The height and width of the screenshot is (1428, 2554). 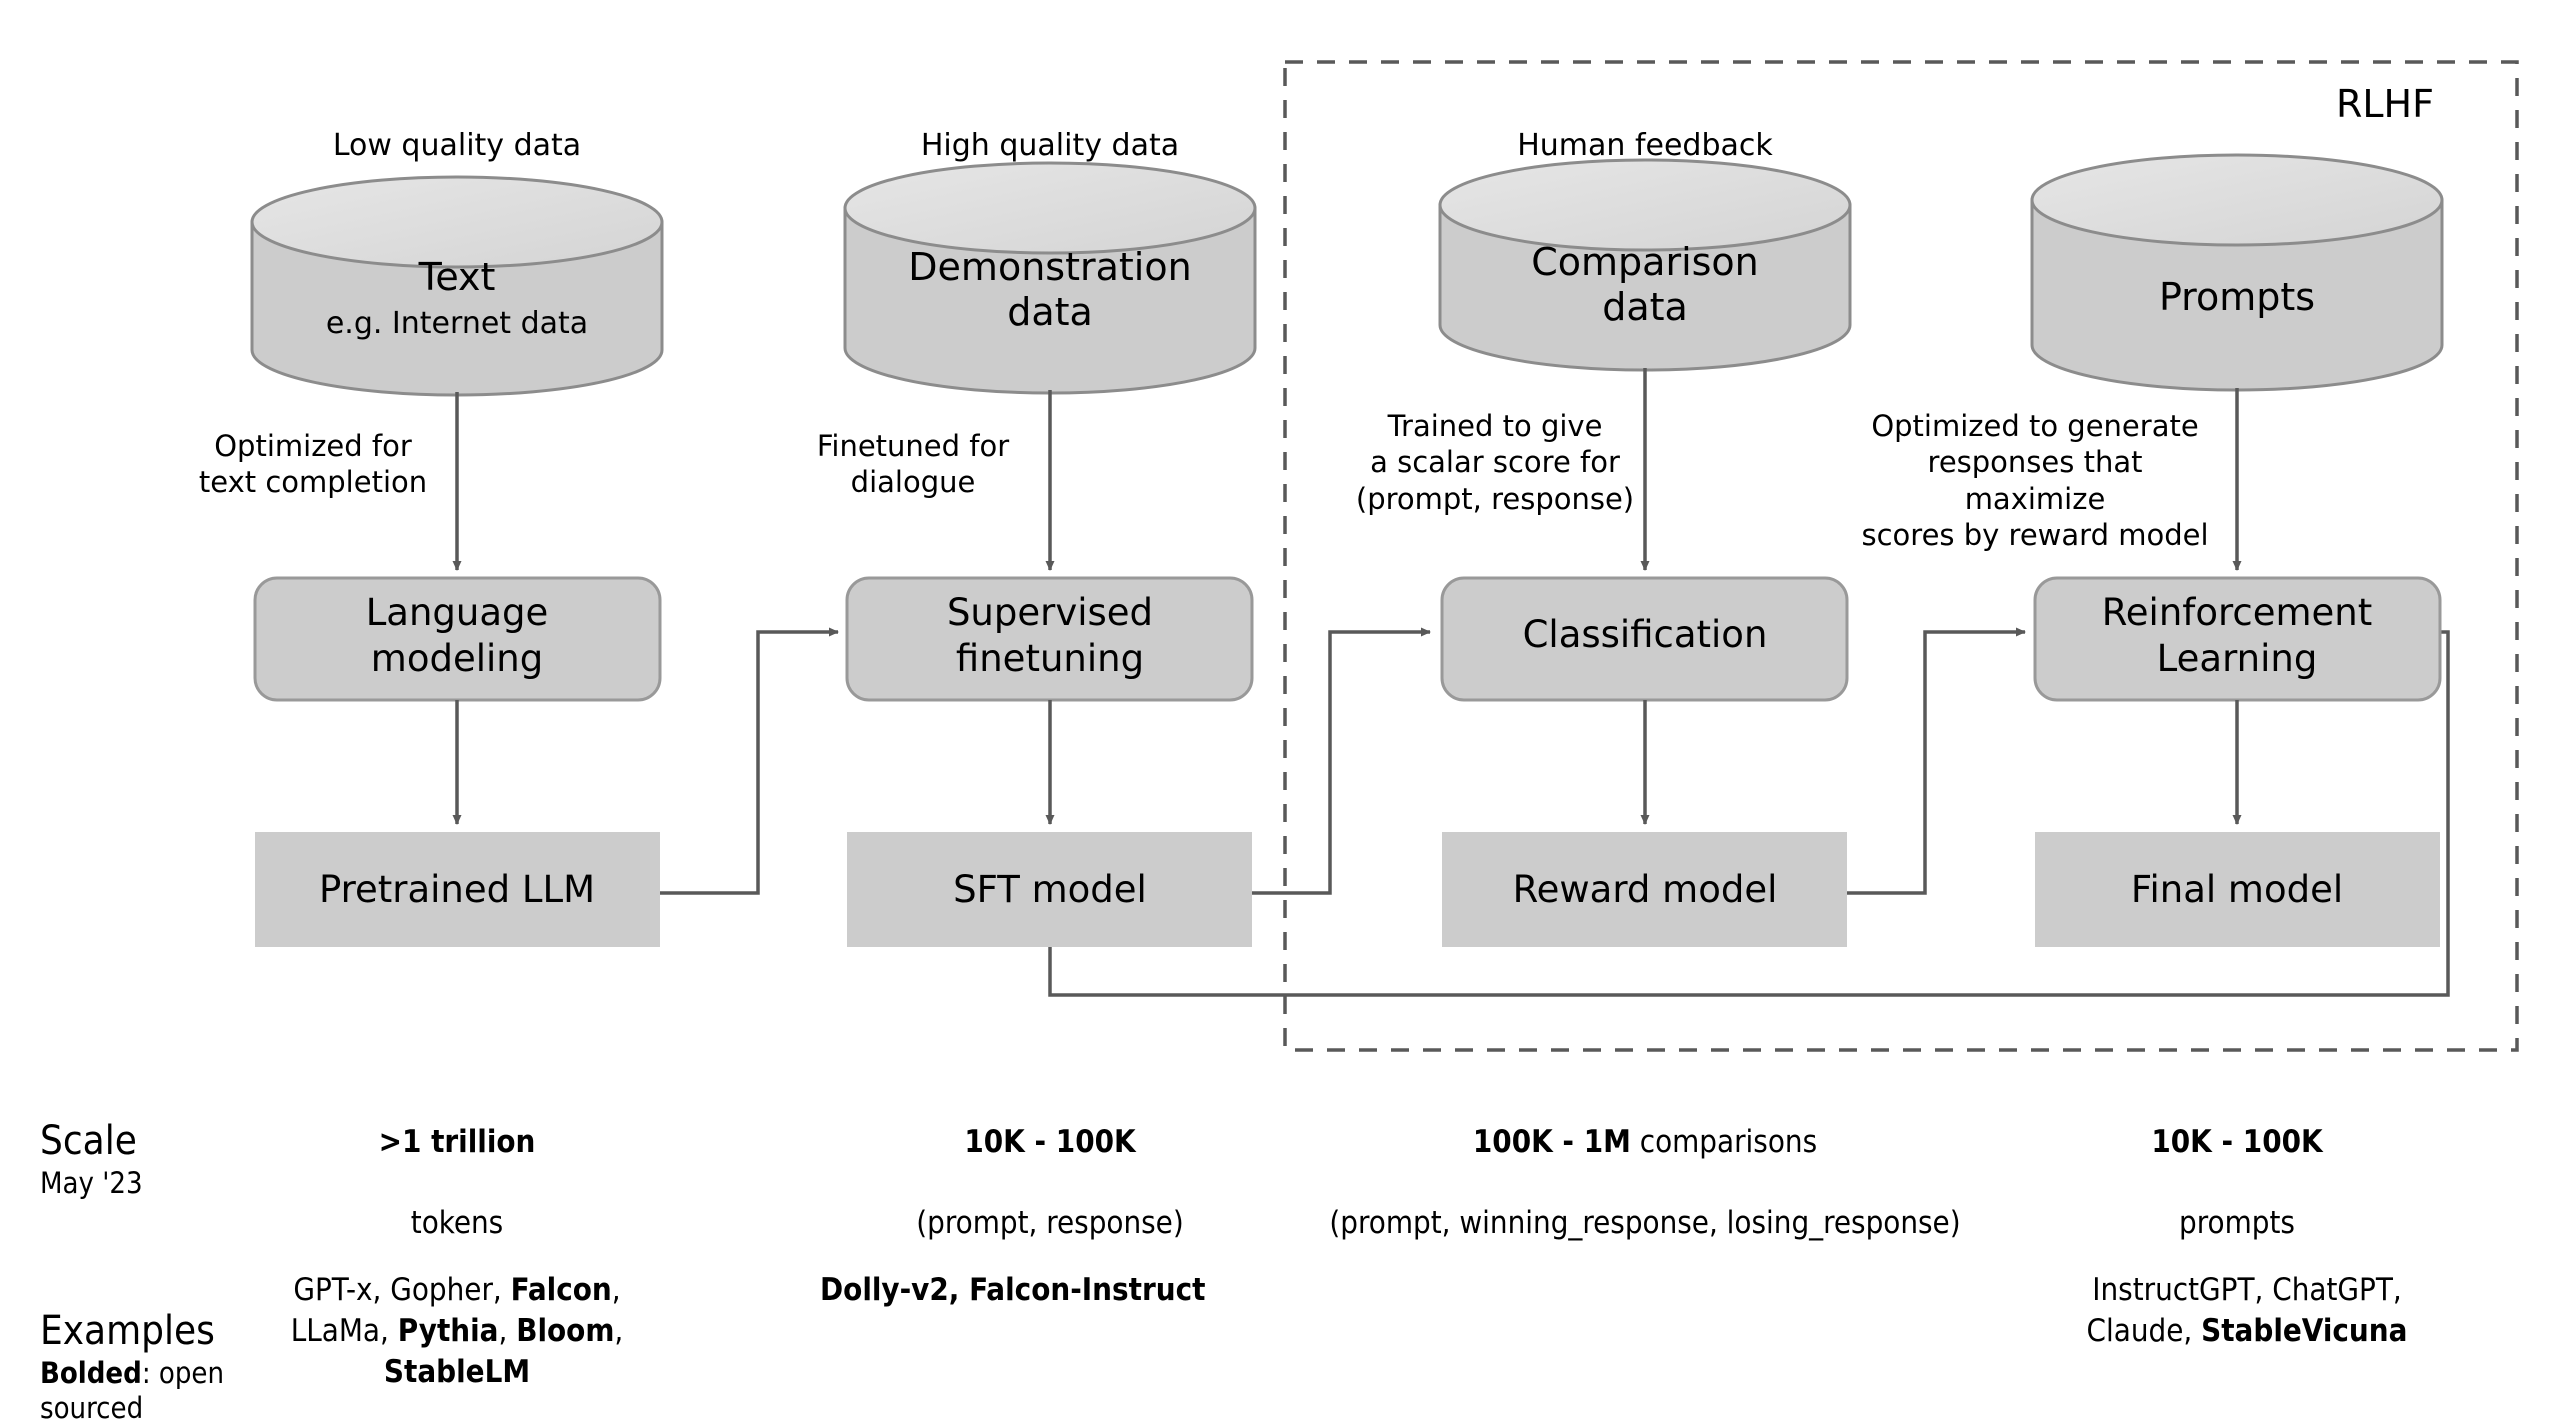 I want to click on scale-cell-pretraining: >1 trillion tokens, so click(x=457, y=1162).